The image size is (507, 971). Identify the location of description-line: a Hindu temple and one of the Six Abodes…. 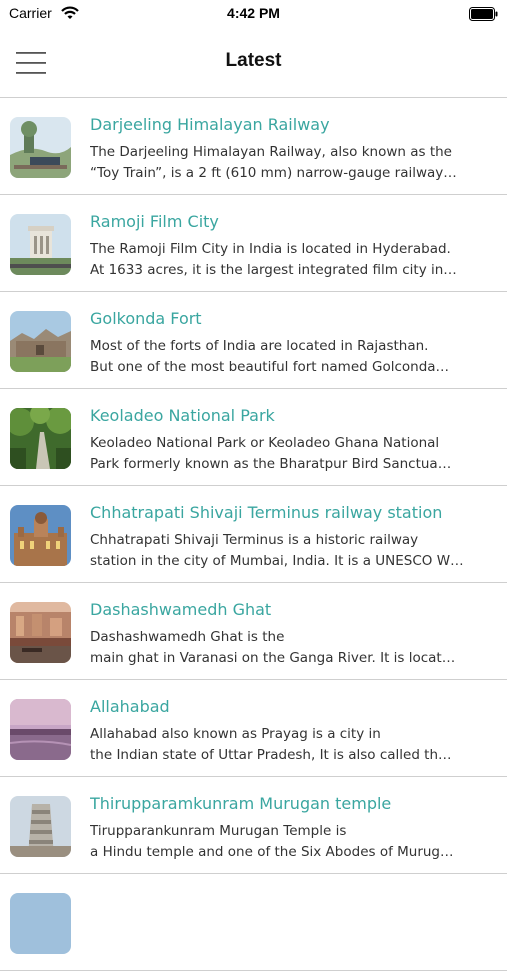
(272, 852).